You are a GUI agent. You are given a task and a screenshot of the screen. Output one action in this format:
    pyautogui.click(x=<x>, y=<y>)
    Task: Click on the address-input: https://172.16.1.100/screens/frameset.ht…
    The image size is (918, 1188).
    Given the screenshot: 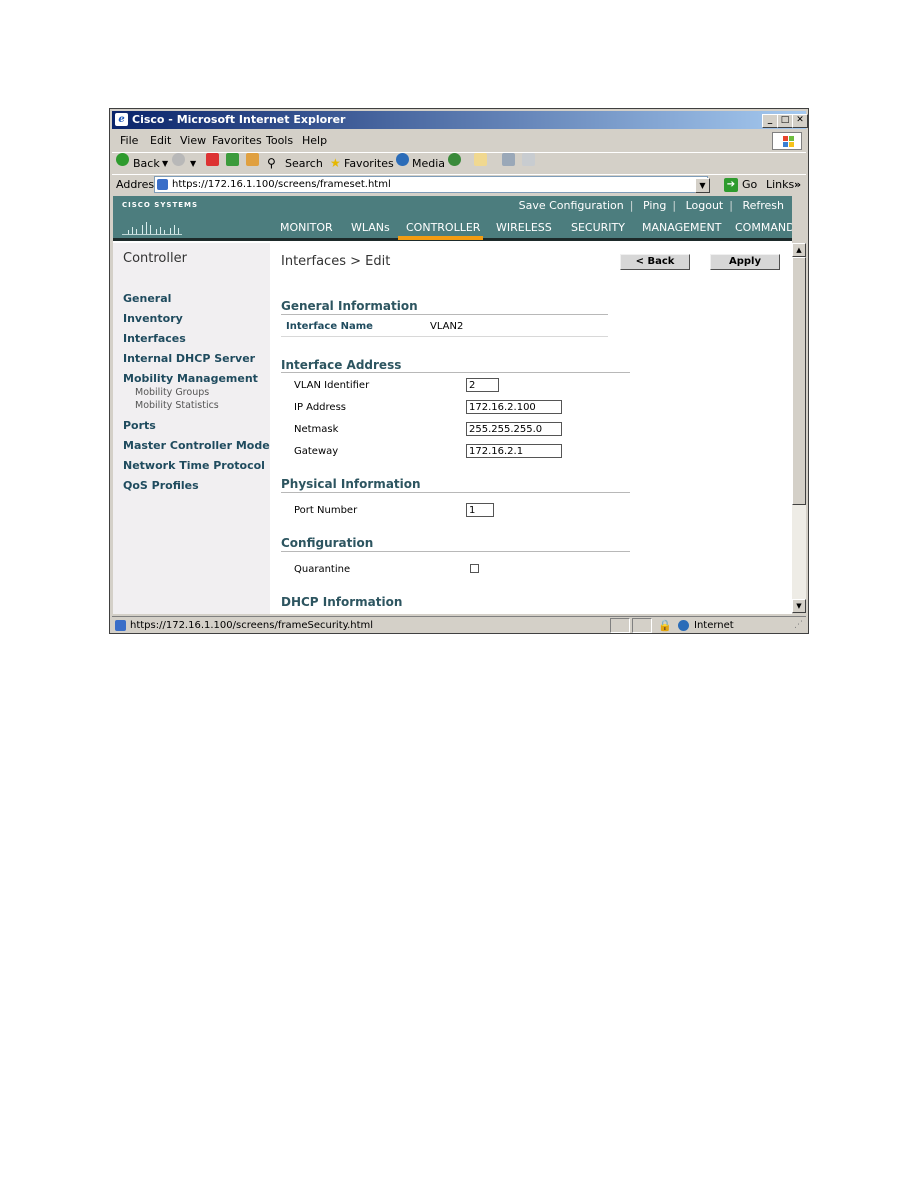 What is the action you would take?
    pyautogui.click(x=431, y=184)
    